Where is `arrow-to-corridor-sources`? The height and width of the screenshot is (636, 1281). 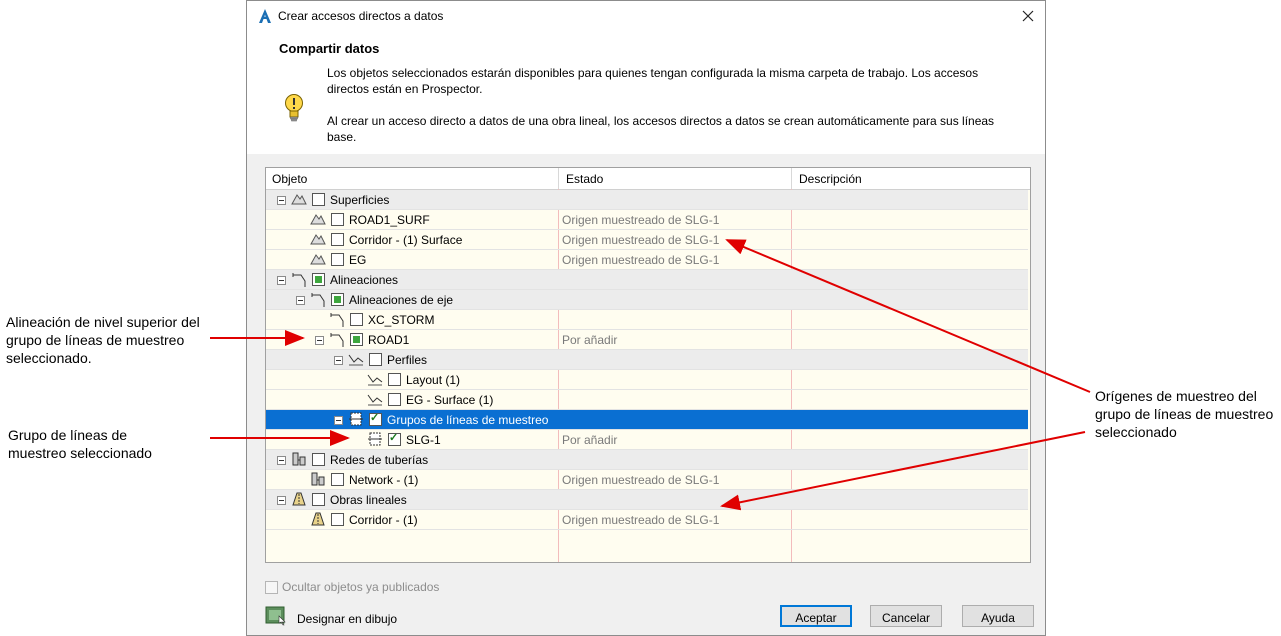
arrow-to-corridor-sources is located at coordinates (903, 471).